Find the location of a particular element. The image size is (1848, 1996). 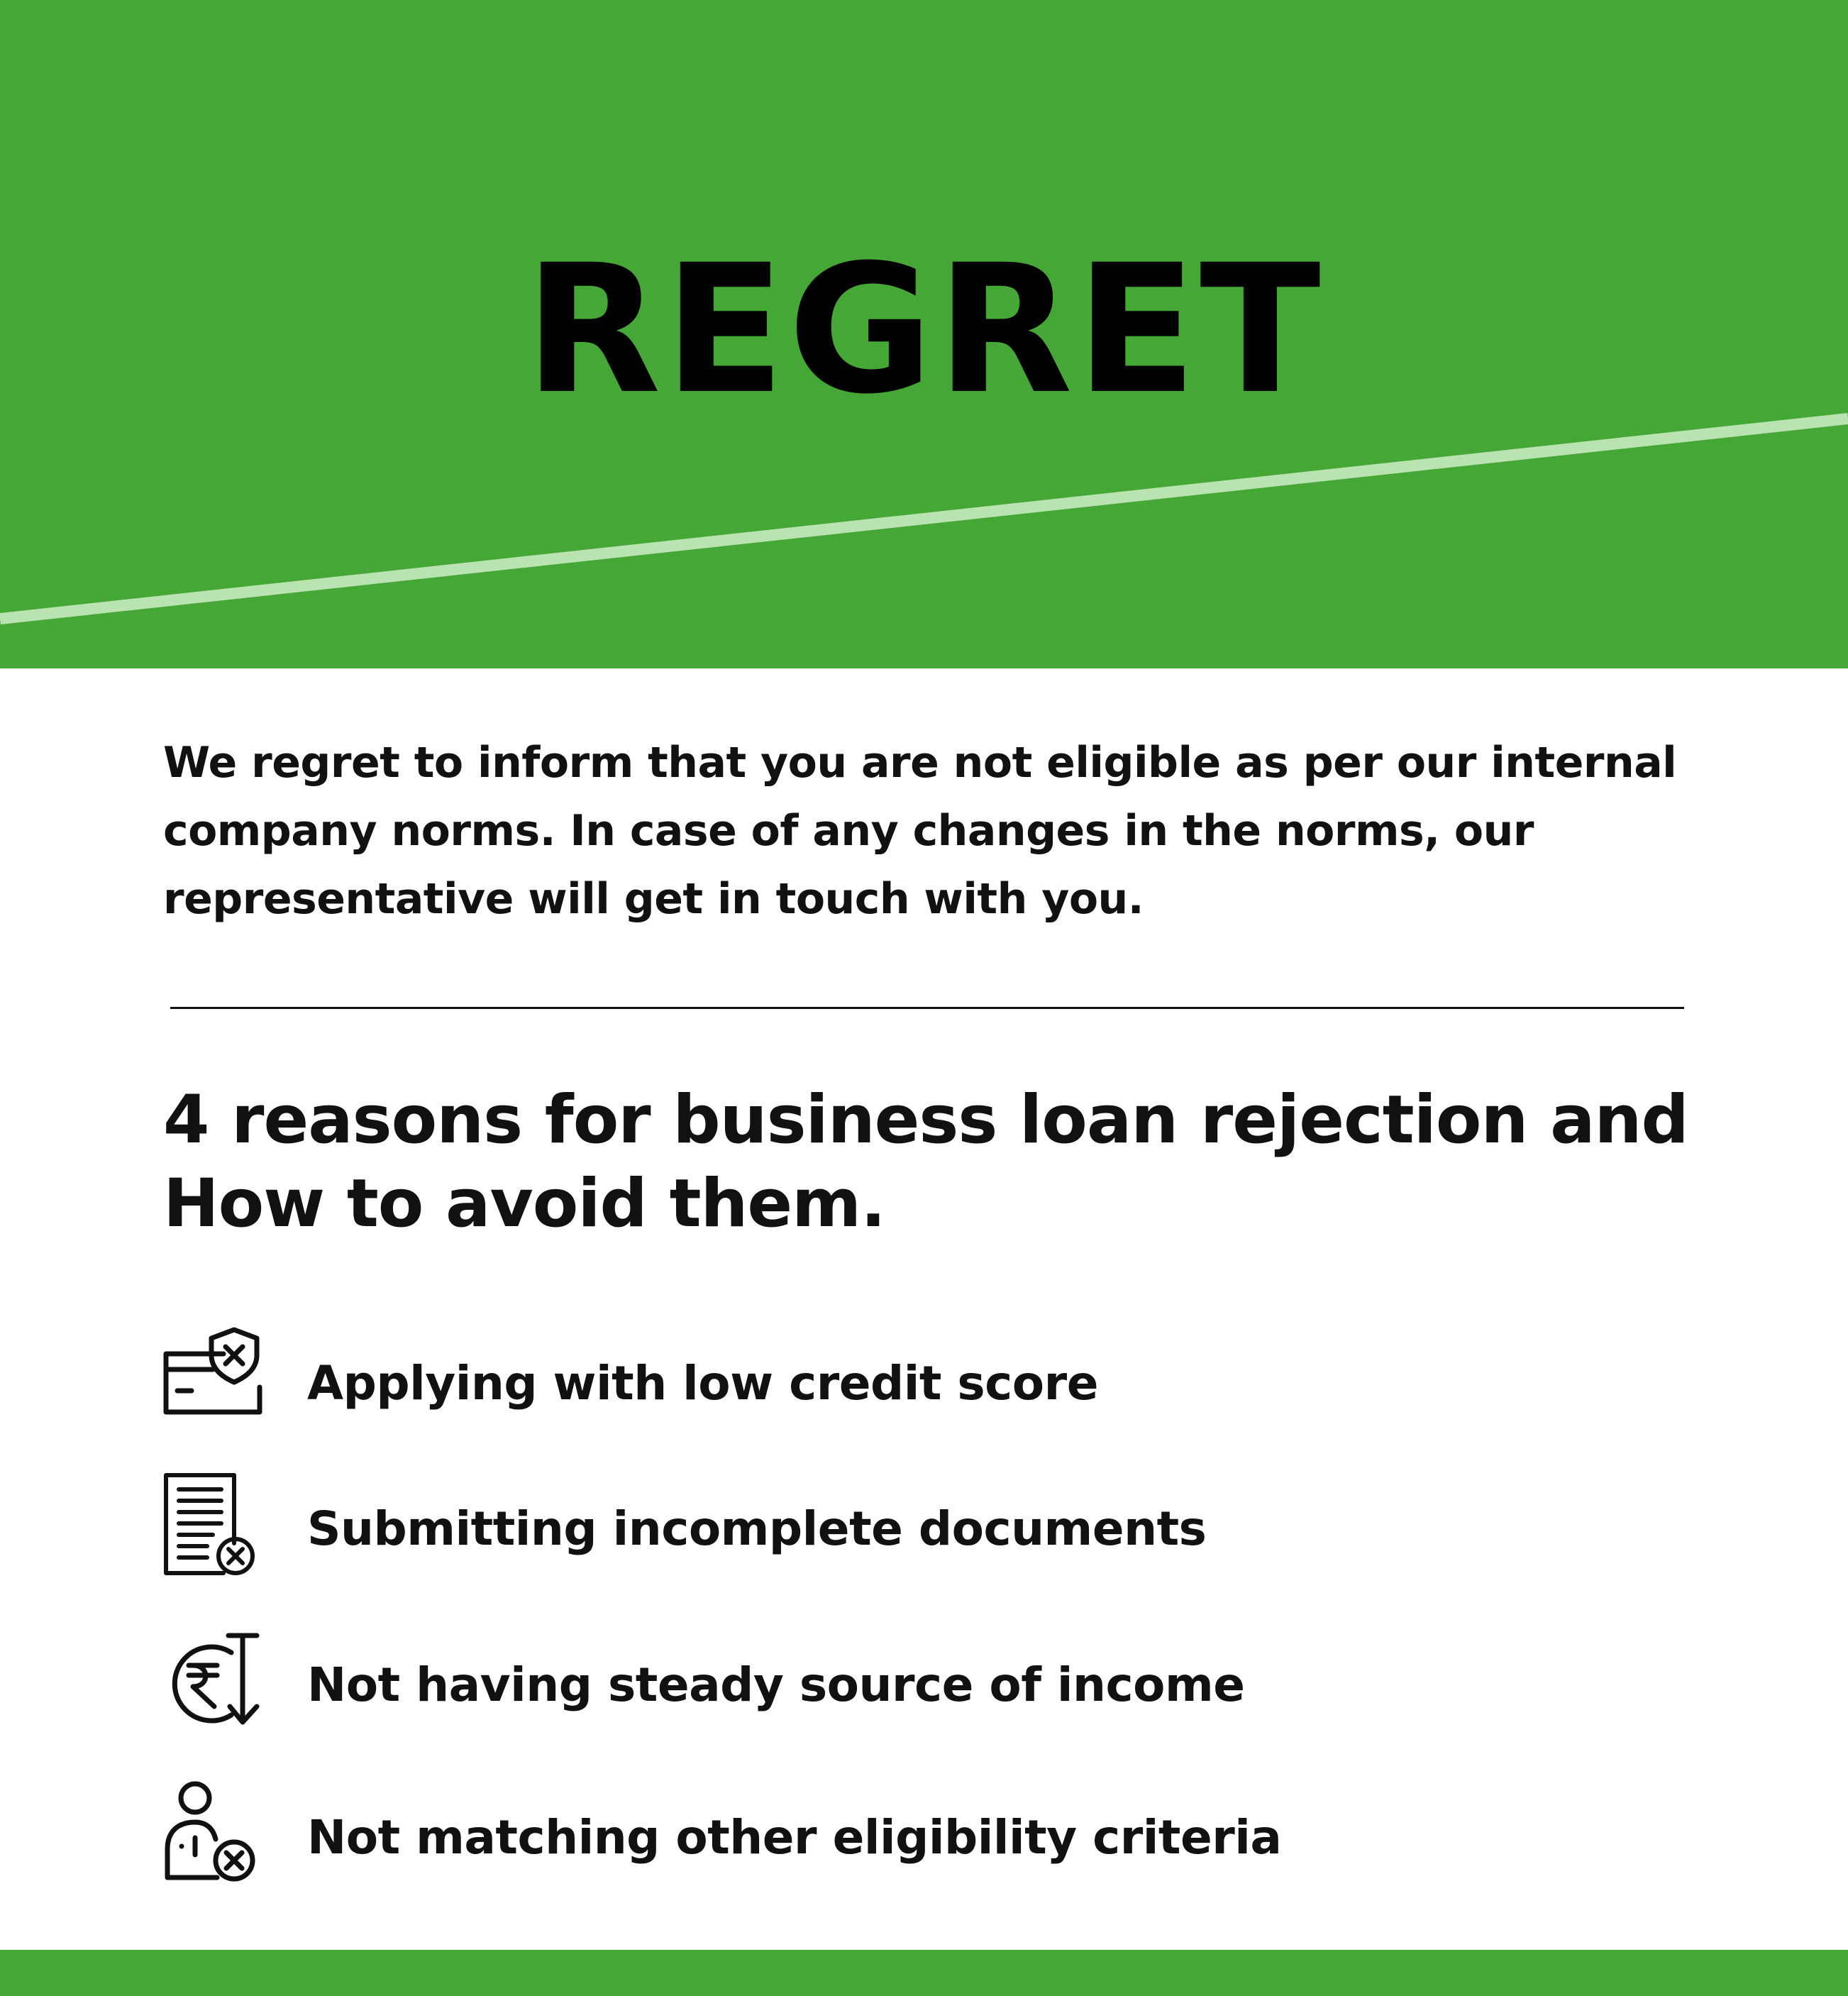

reason-label: Not matching other eligibility criteria is located at coordinates (794, 1838).